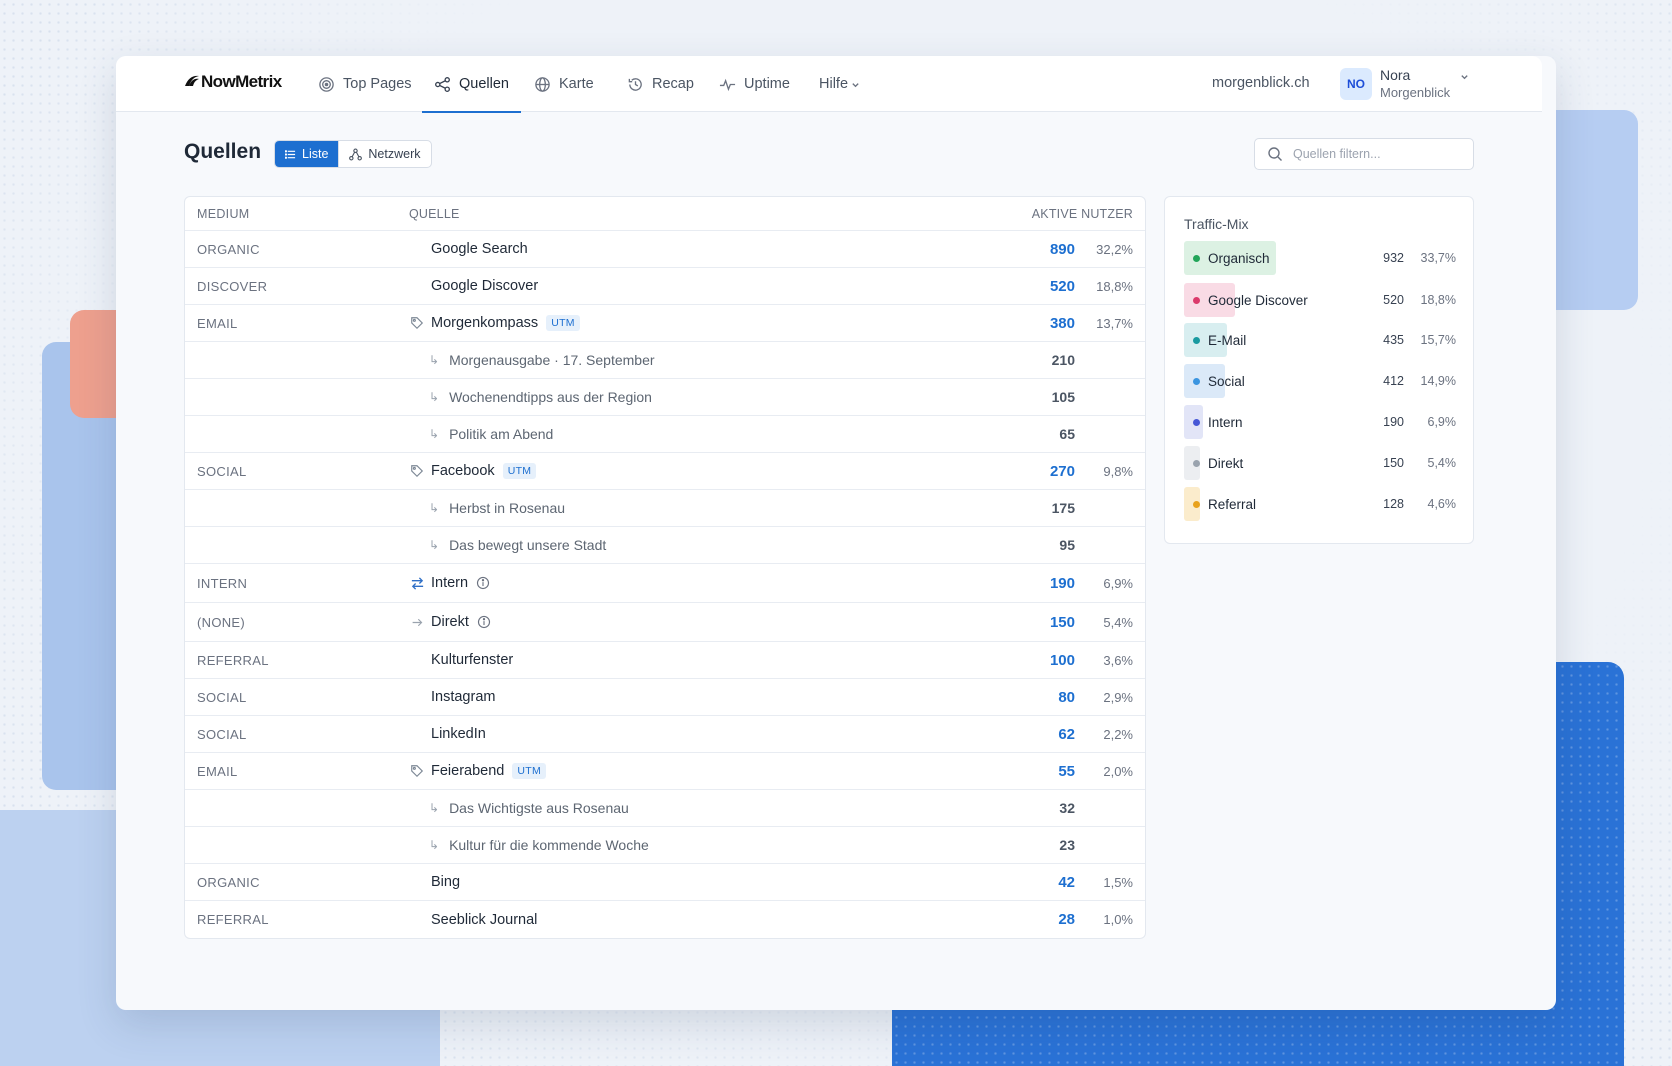 This screenshot has height=1066, width=1672. Describe the element at coordinates (1063, 508) in the screenshot. I see `row-users: 175` at that location.